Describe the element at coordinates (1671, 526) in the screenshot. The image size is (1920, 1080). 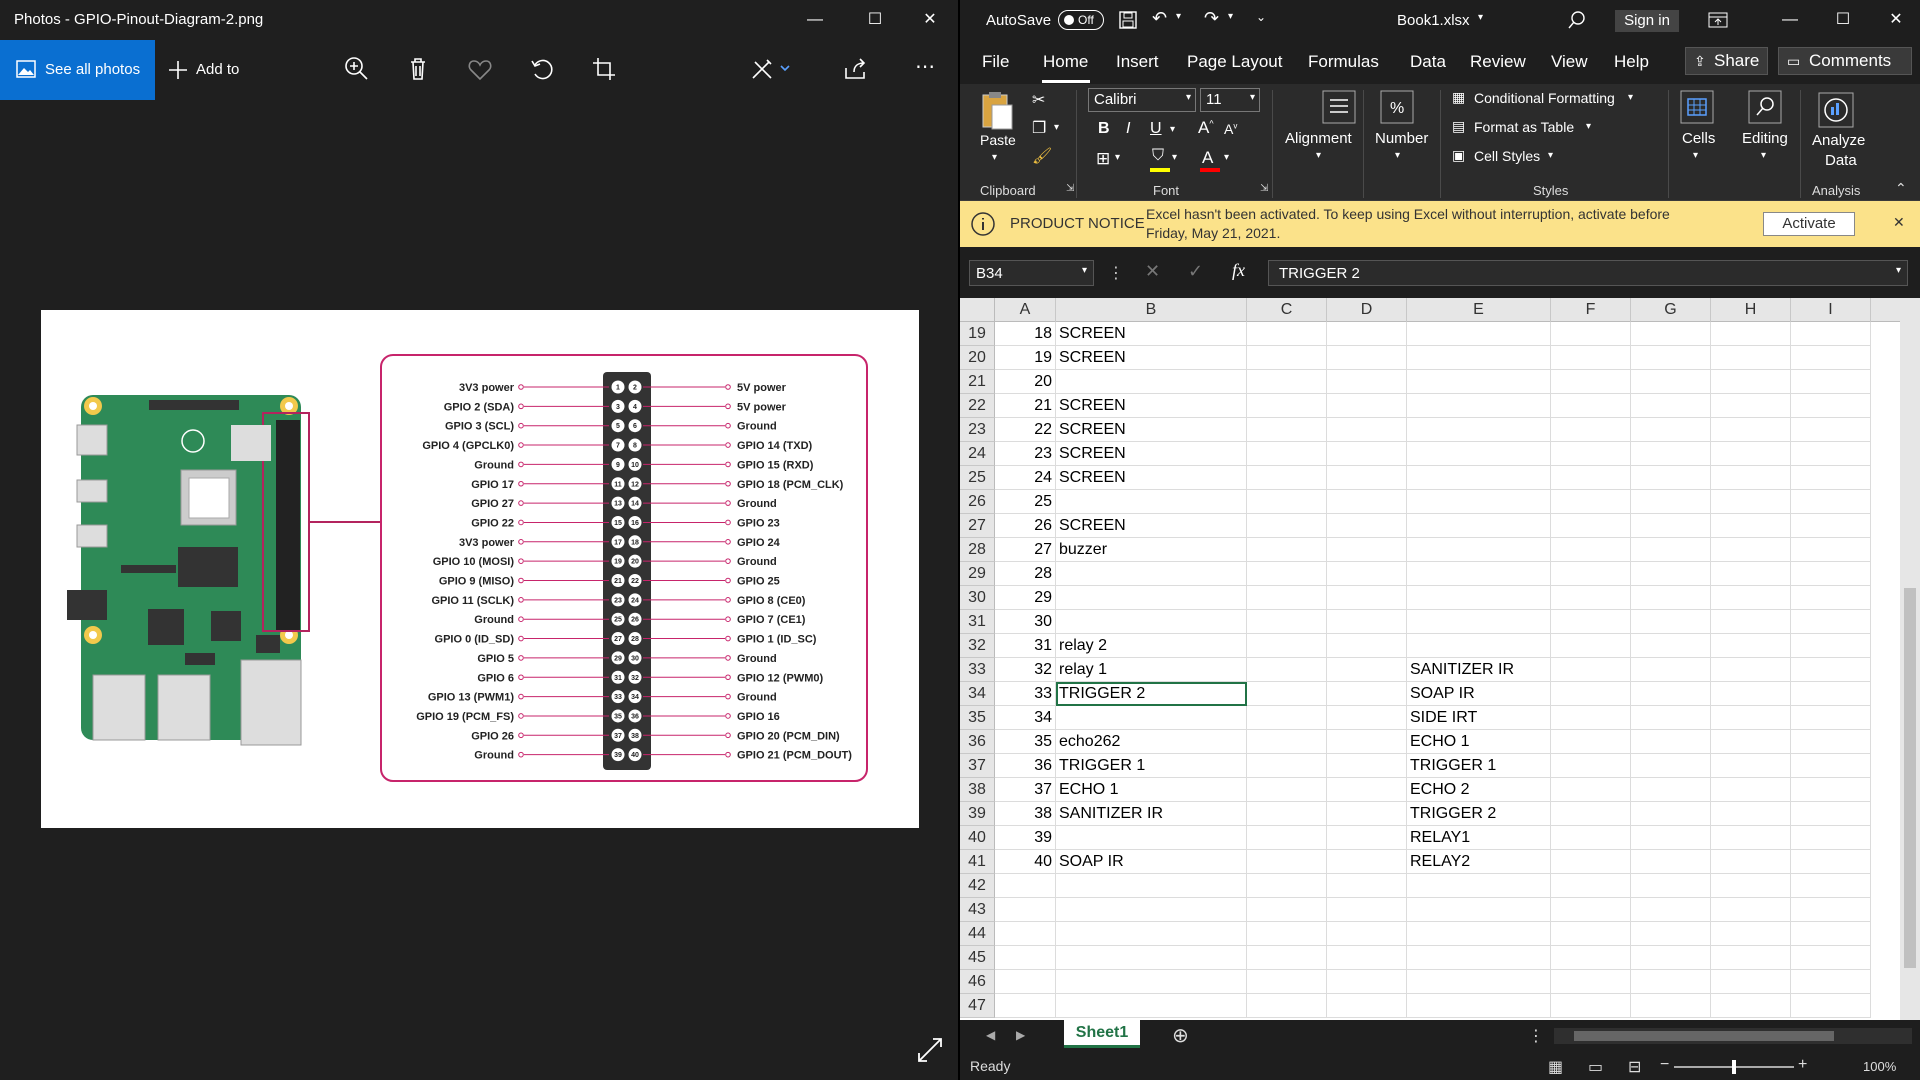
I see `cell-g27` at that location.